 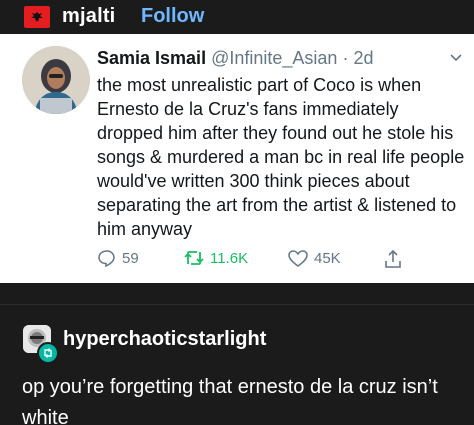 What do you see at coordinates (274, 58) in the screenshot?
I see `tweet-handle: @Infinite_Asian` at bounding box center [274, 58].